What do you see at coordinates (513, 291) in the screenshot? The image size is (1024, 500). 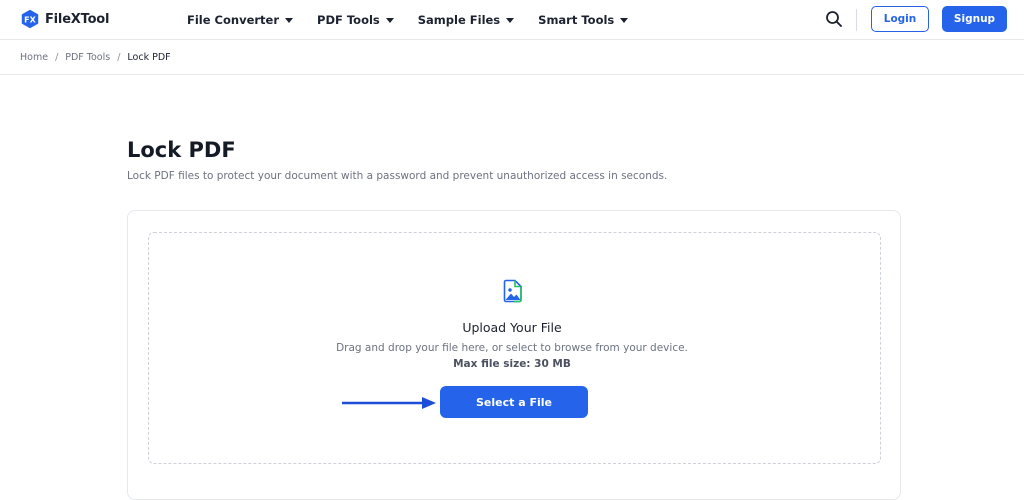 I see `image-file-icon` at bounding box center [513, 291].